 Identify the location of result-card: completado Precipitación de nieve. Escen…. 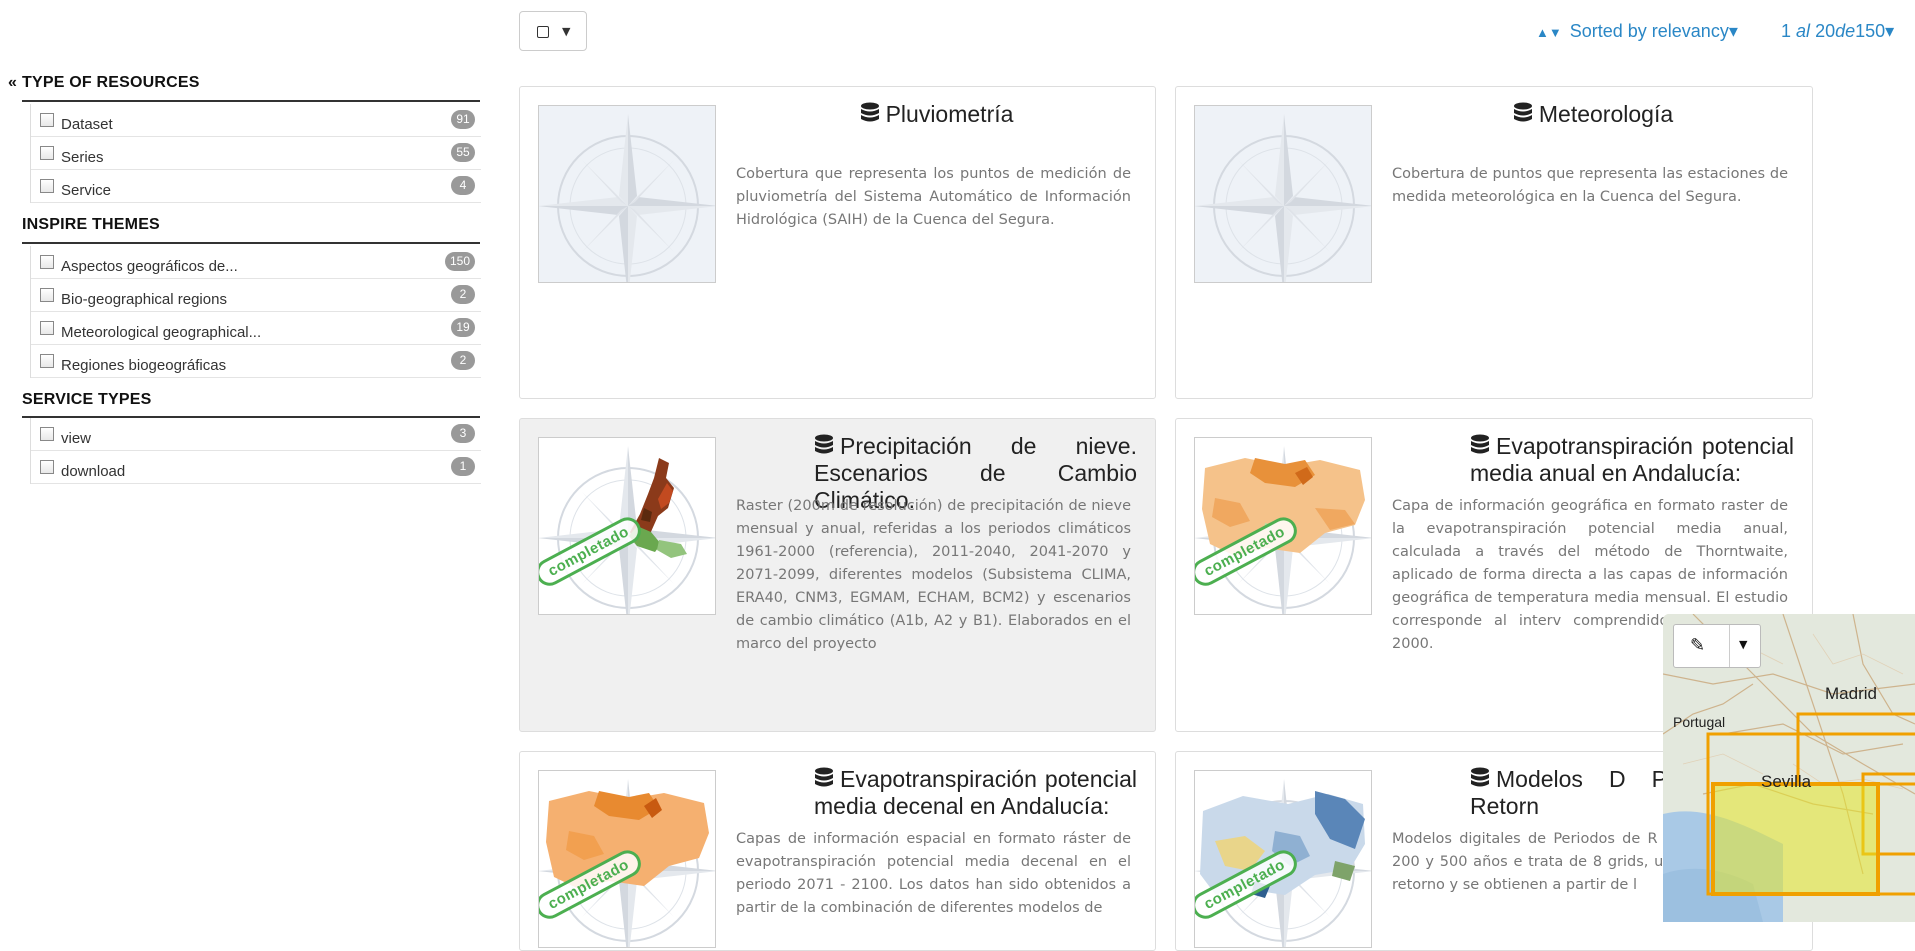
(837, 575).